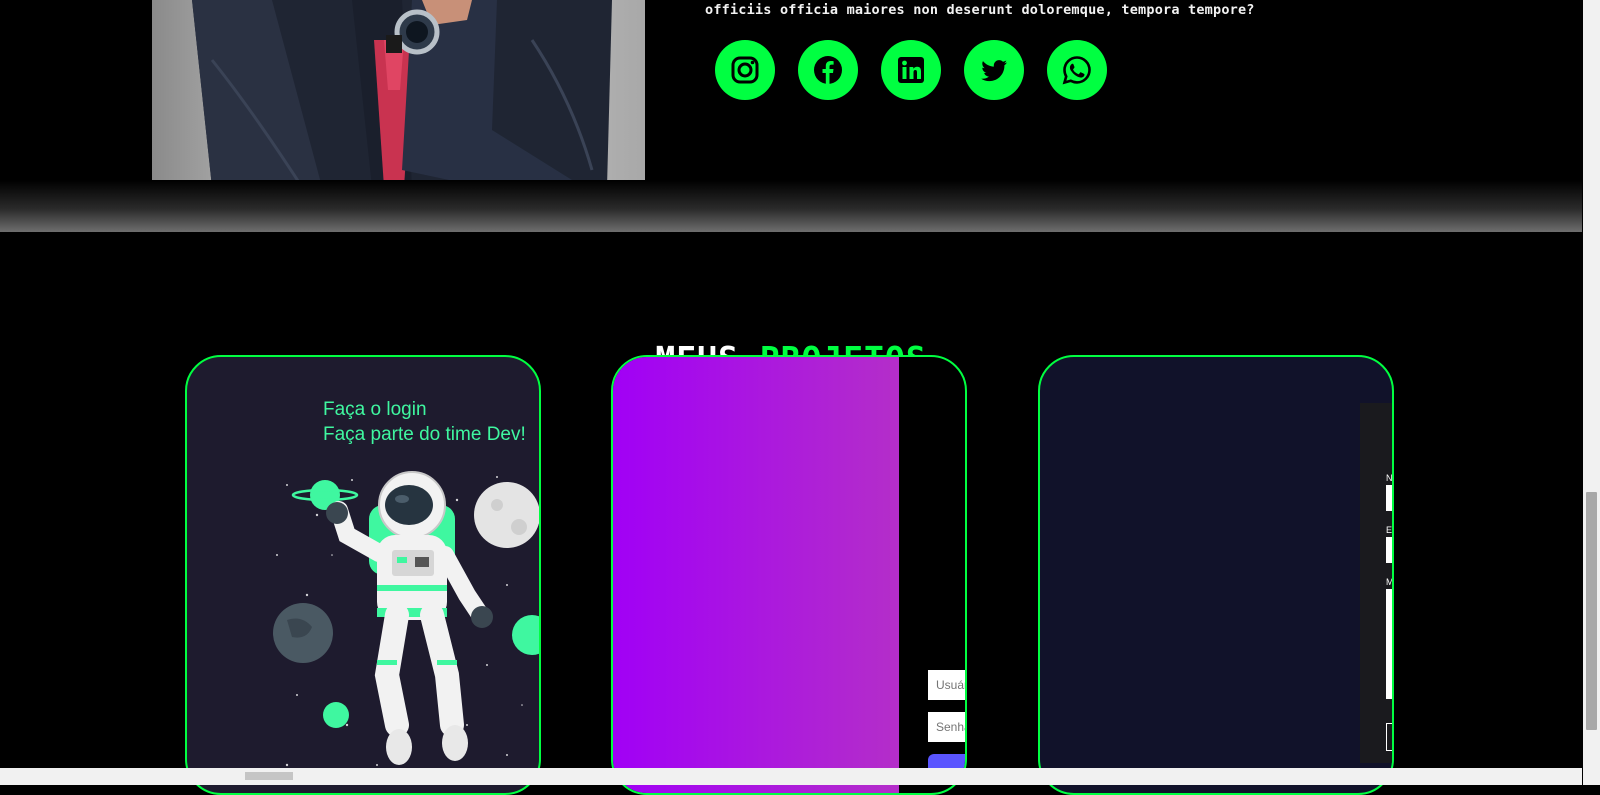 This screenshot has height=795, width=1600. I want to click on message-textarea, so click(1389, 644).